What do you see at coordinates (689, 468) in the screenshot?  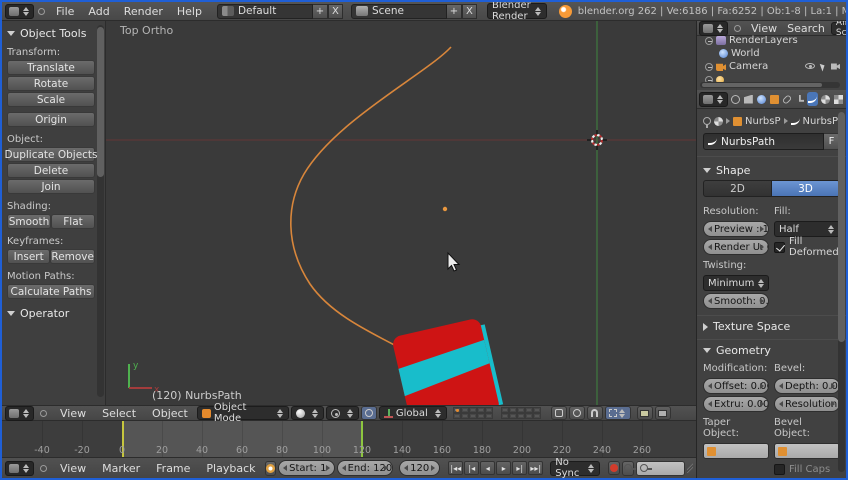 I see `area-resize-grip` at bounding box center [689, 468].